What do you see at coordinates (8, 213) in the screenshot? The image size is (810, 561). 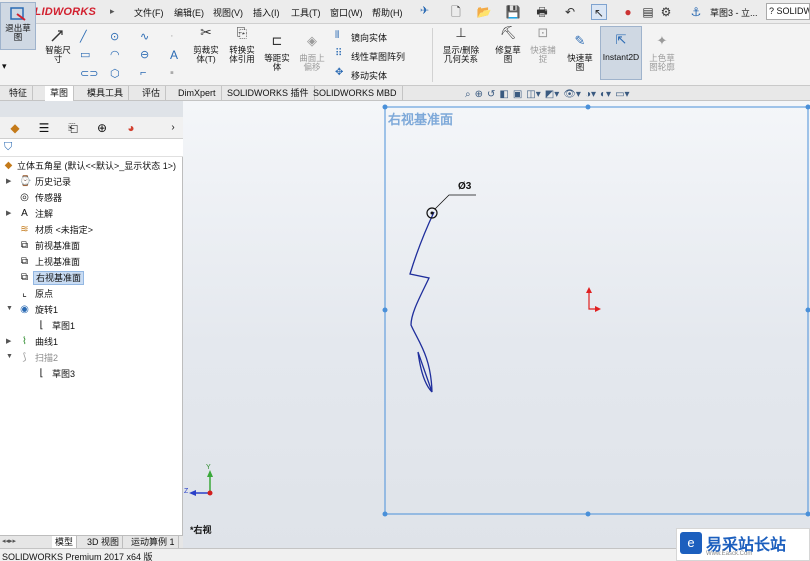 I see `expand-annotations-icon: ▶` at bounding box center [8, 213].